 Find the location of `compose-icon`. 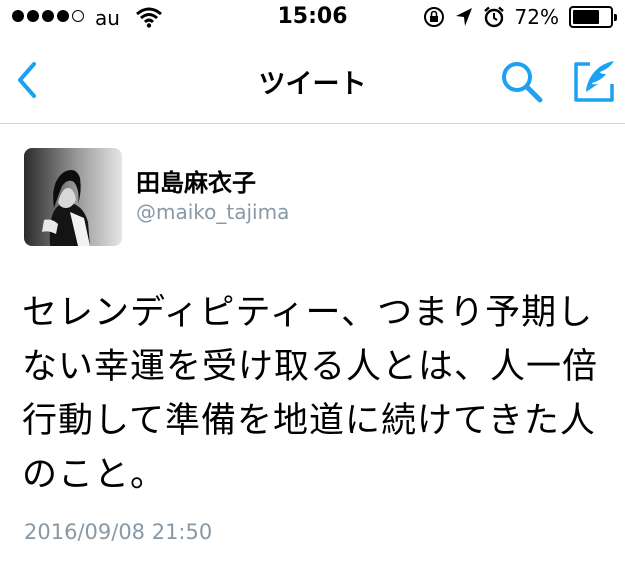

compose-icon is located at coordinates (594, 81).